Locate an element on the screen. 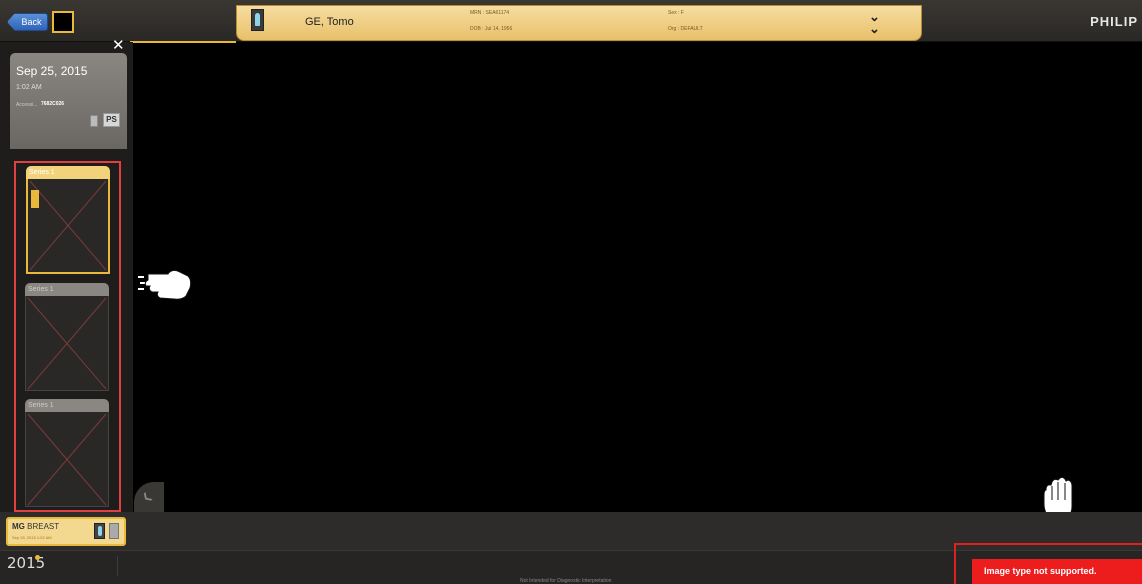  close-sidebar-icon: ✕ is located at coordinates (118, 45).